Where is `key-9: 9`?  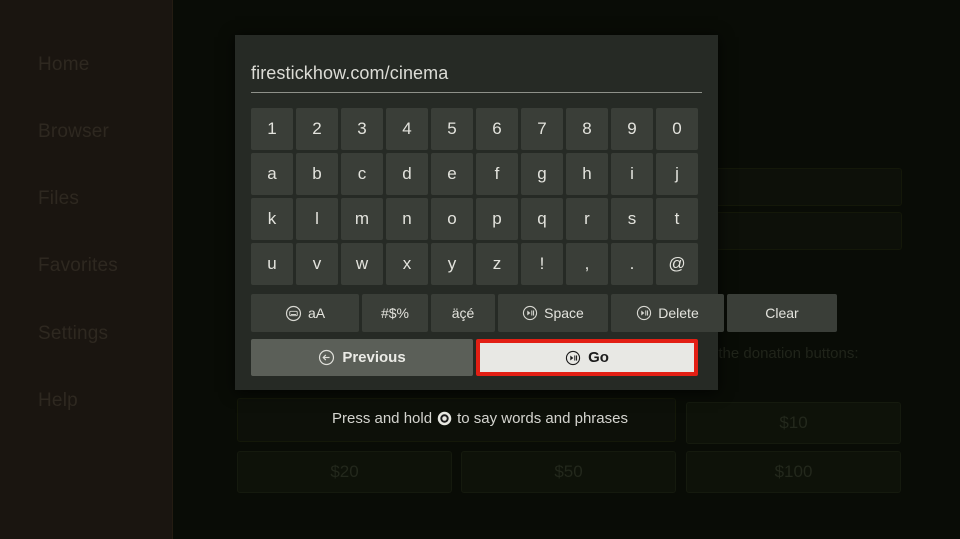
key-9: 9 is located at coordinates (632, 129).